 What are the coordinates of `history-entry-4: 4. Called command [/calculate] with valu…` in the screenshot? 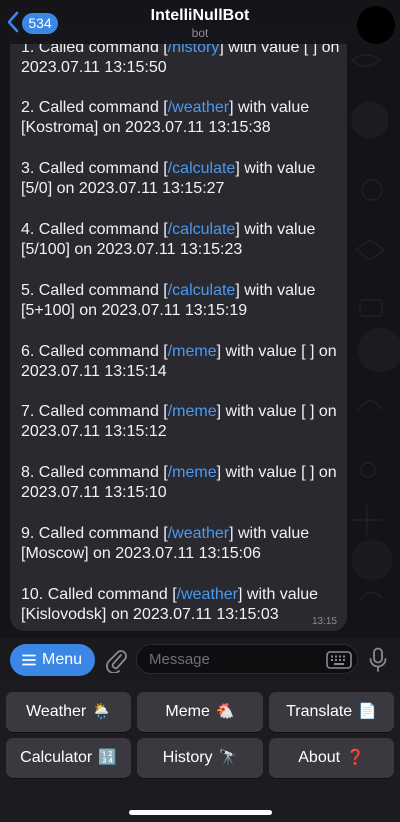 It's located at (183, 240).